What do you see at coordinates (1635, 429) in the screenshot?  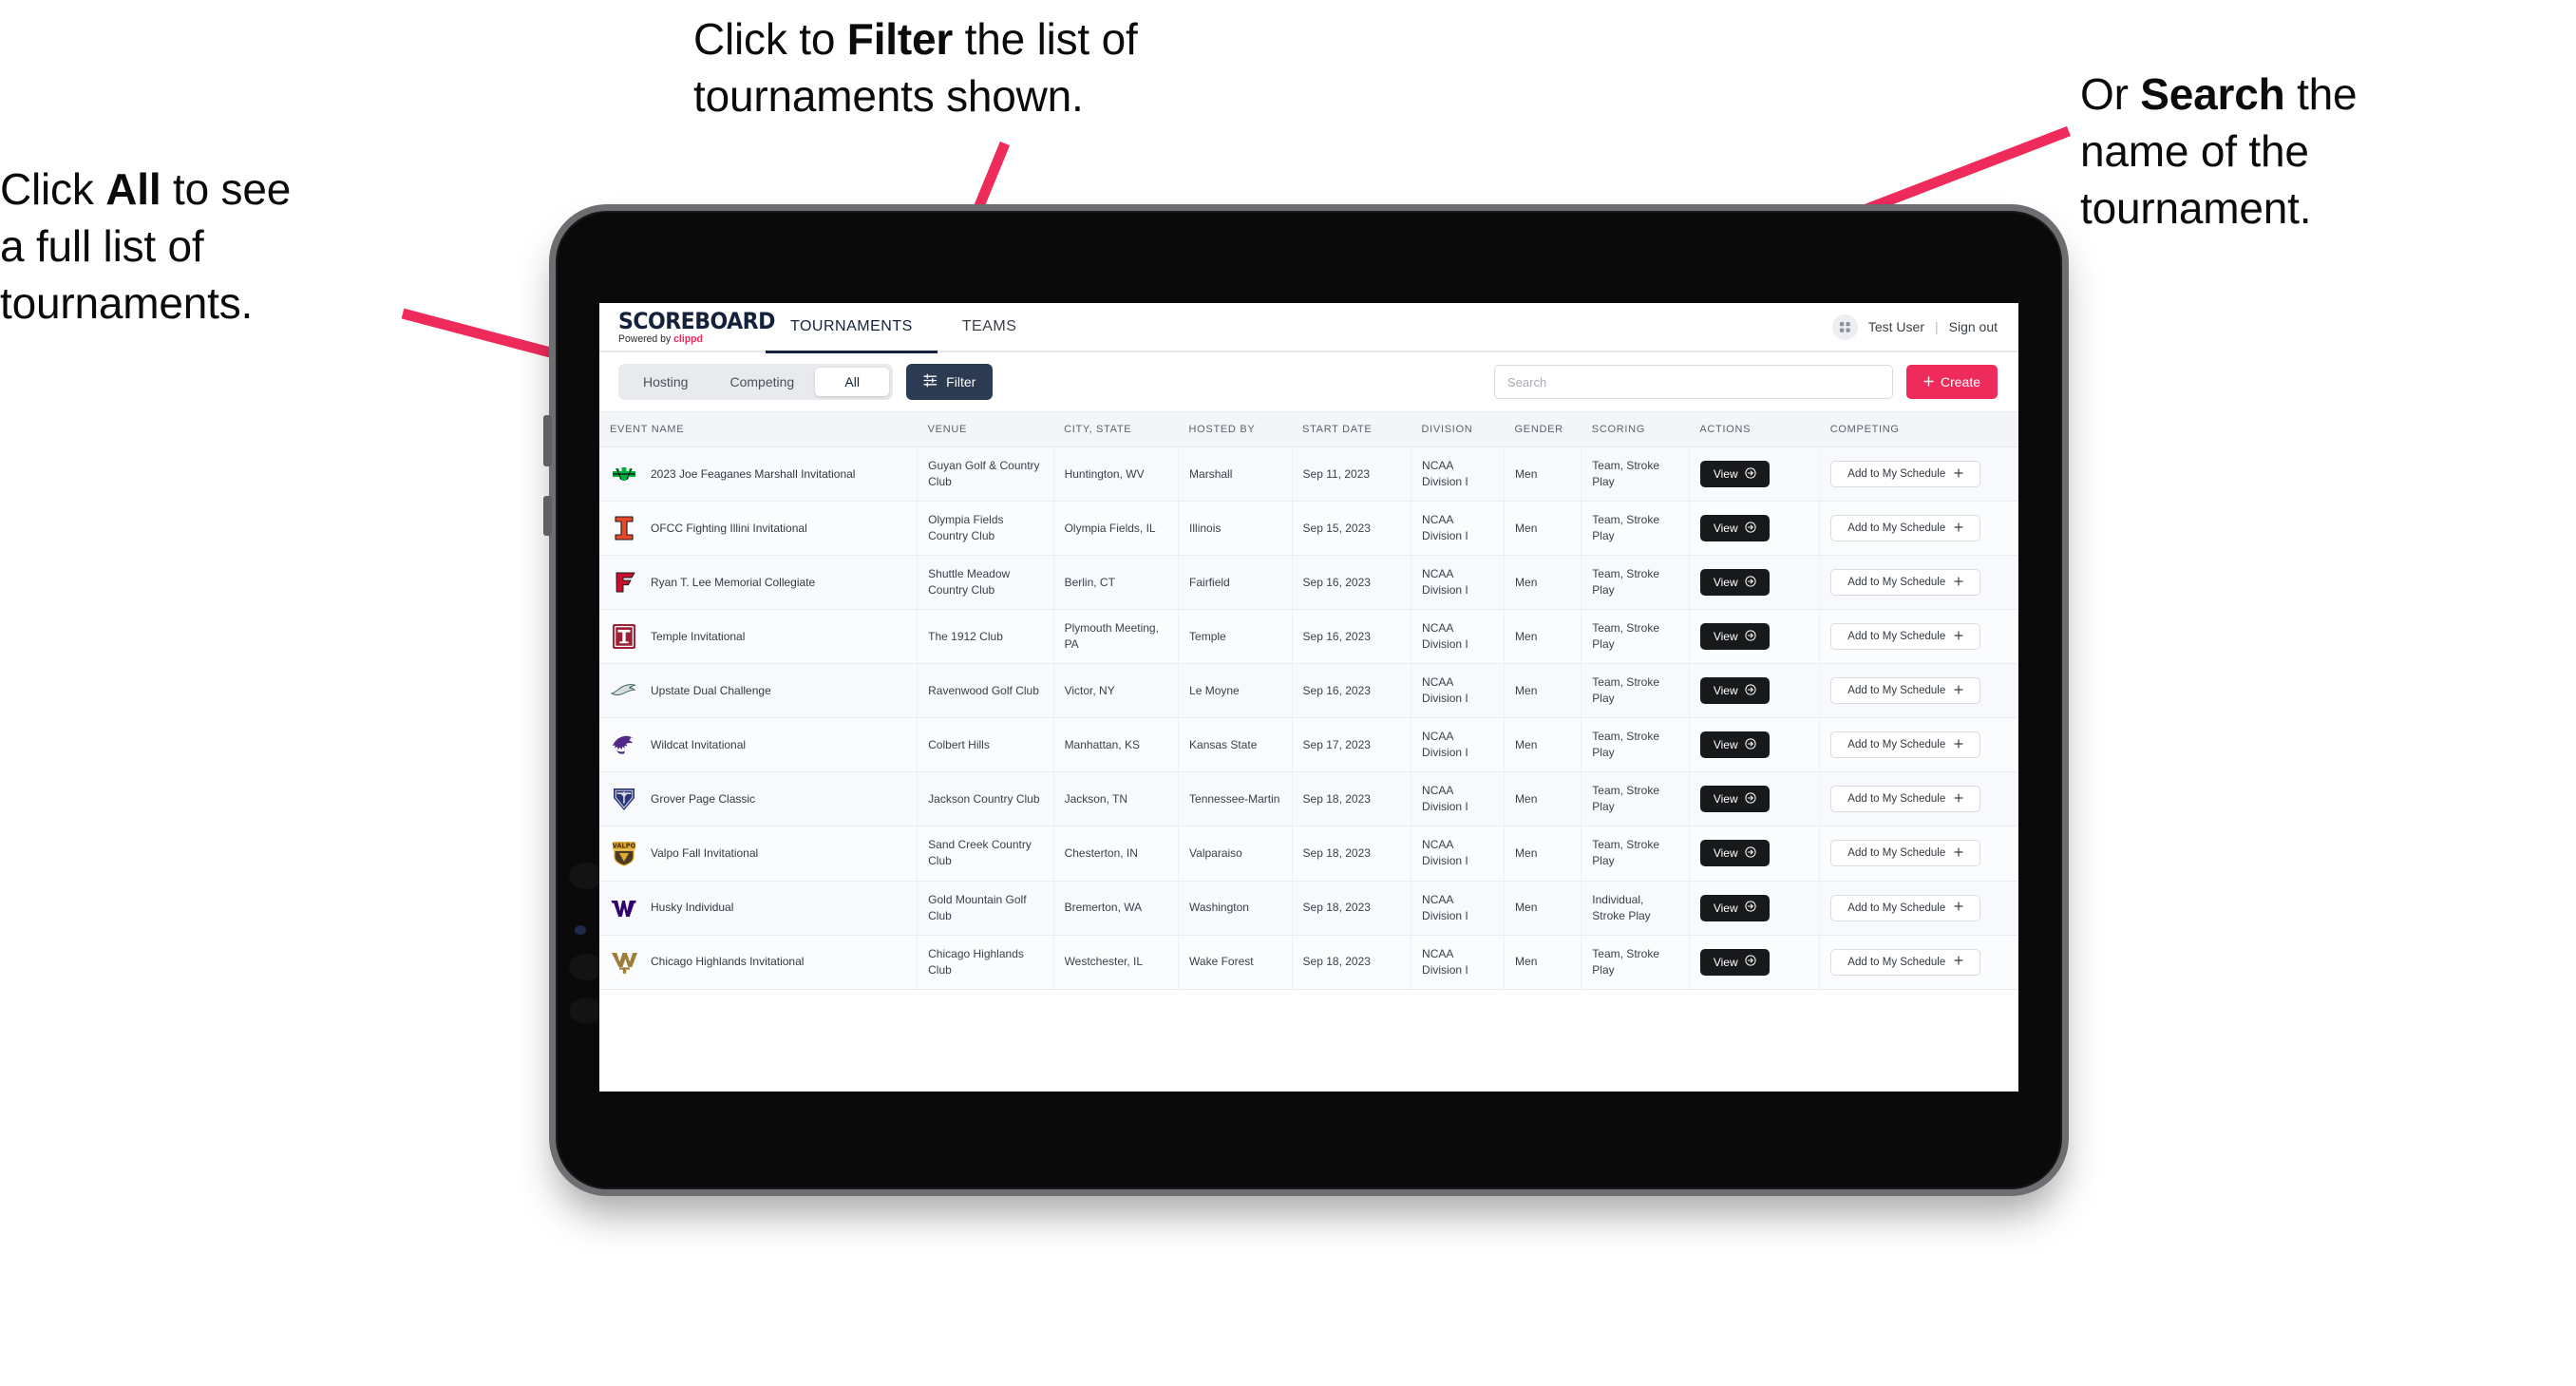 I see `column-header-scoring: SCORING` at bounding box center [1635, 429].